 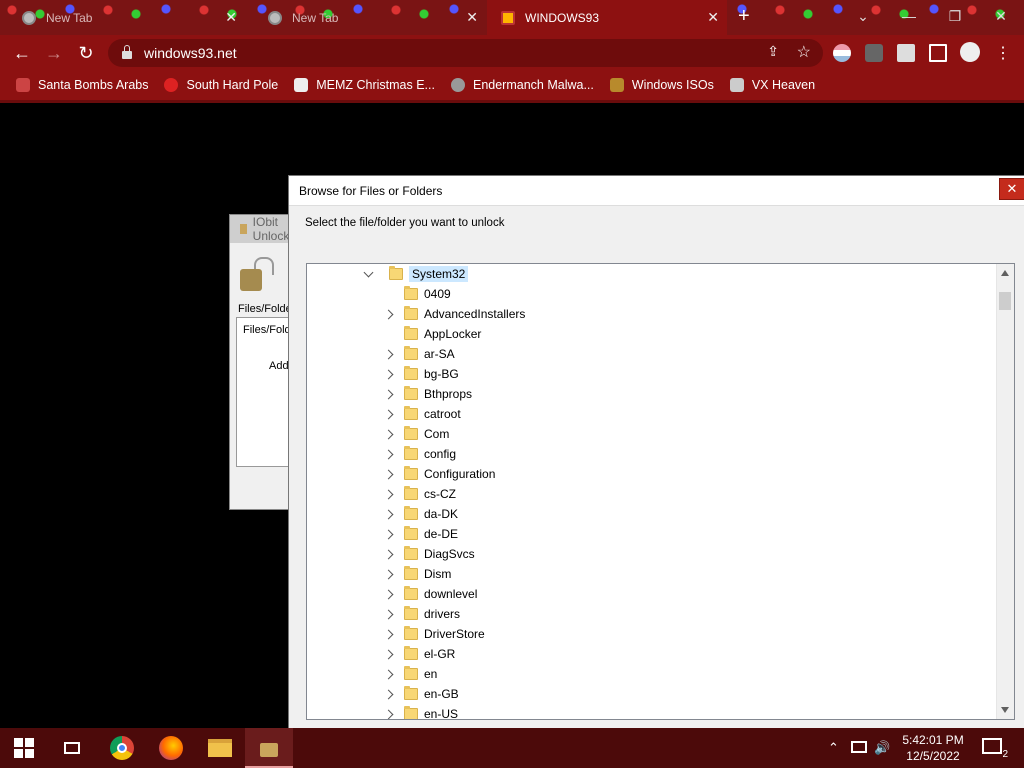 What do you see at coordinates (368, 272) in the screenshot?
I see `chevron-down-icon` at bounding box center [368, 272].